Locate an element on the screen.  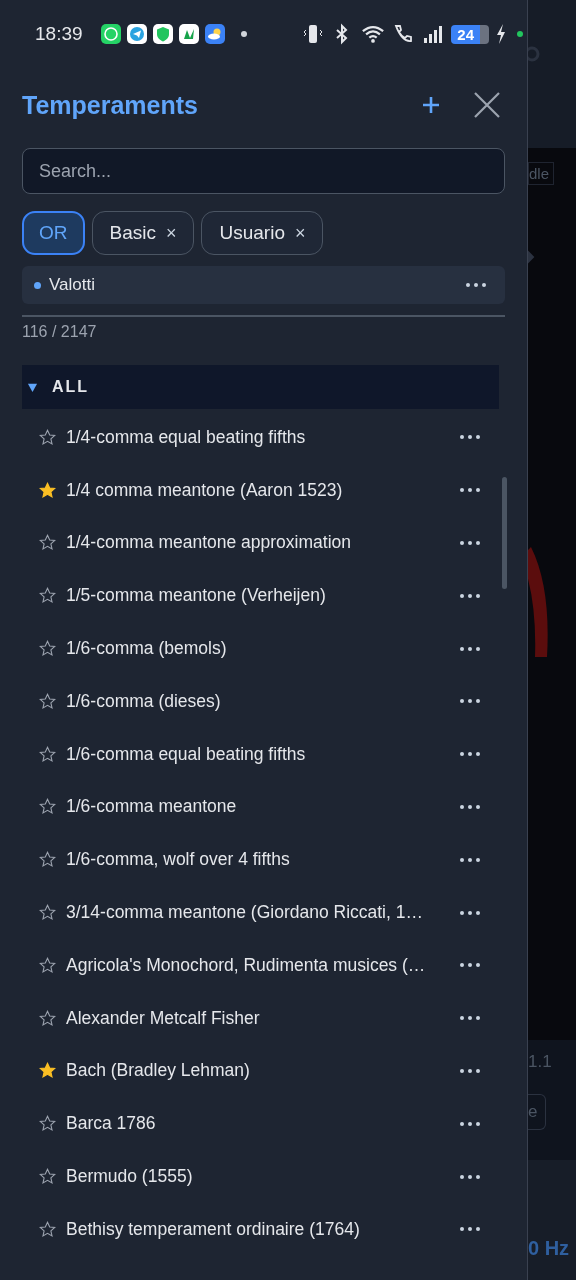
filter-chip: Basic × is located at coordinates (143, 233).